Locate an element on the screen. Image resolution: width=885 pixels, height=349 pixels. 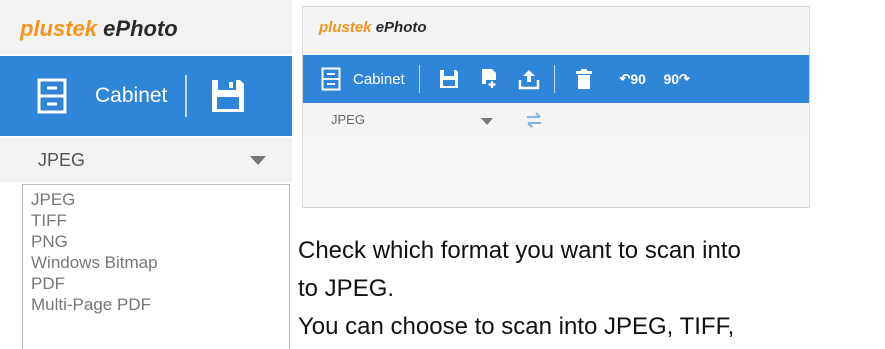
rotate-left-button: ↶ 90 is located at coordinates (633, 79).